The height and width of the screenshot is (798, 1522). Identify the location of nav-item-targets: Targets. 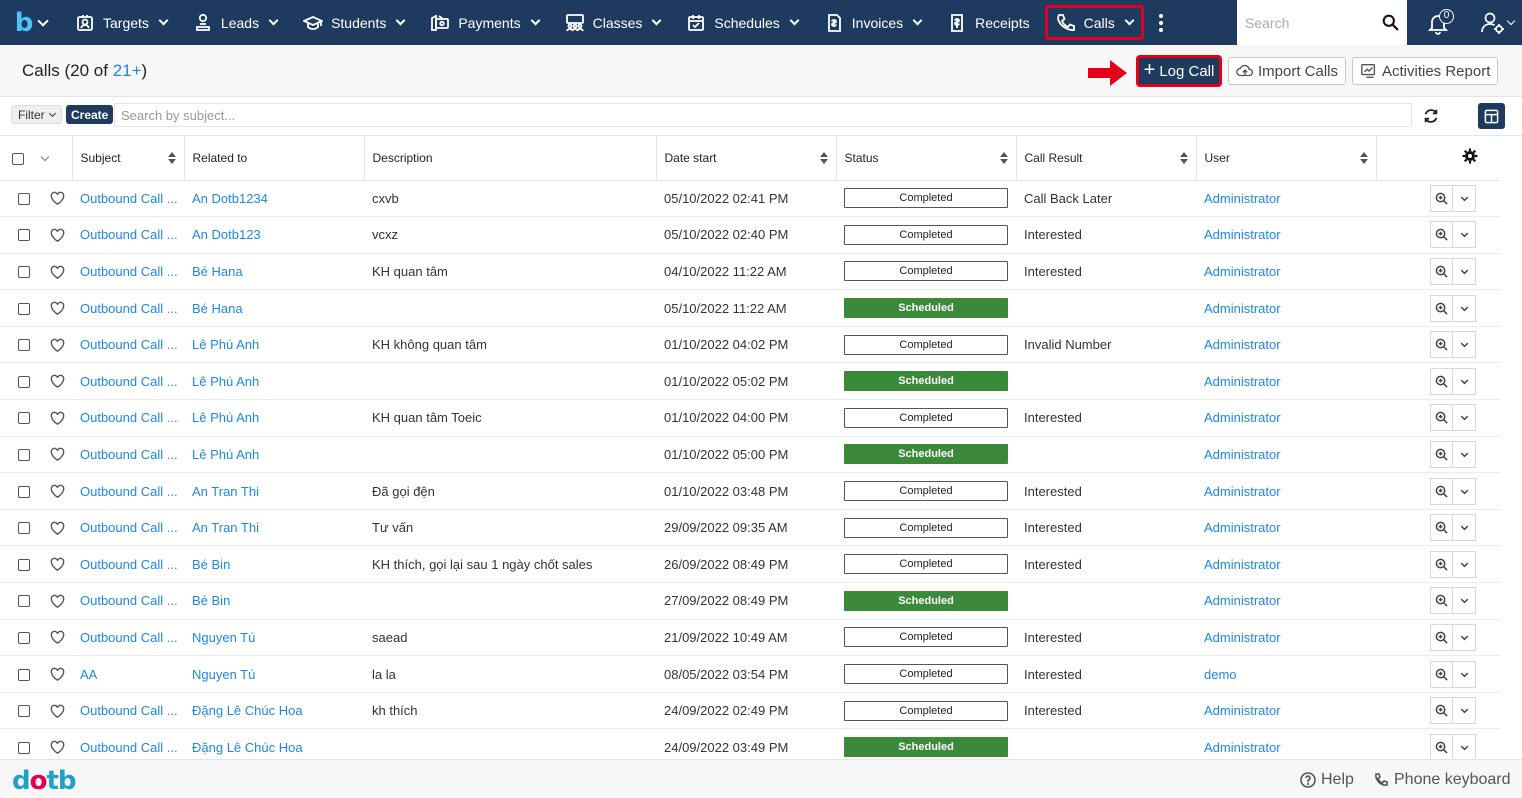
(121, 22).